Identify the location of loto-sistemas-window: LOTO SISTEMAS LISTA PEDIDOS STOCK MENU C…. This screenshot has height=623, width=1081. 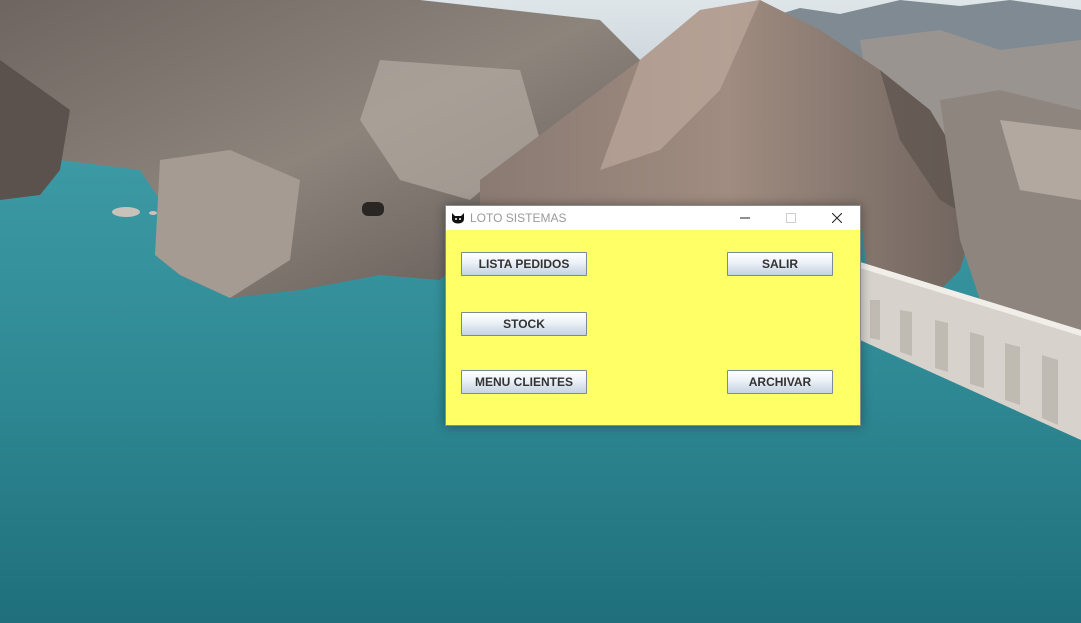
(653, 315).